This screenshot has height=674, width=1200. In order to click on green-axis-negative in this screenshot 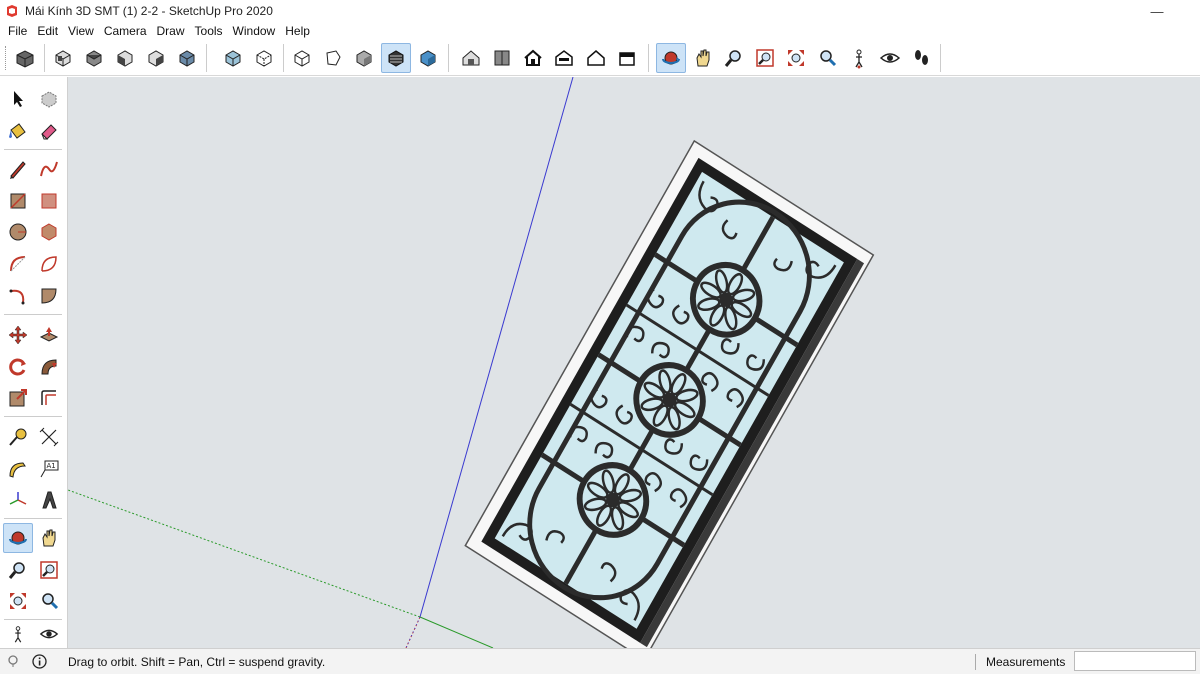, I will do `click(244, 553)`.